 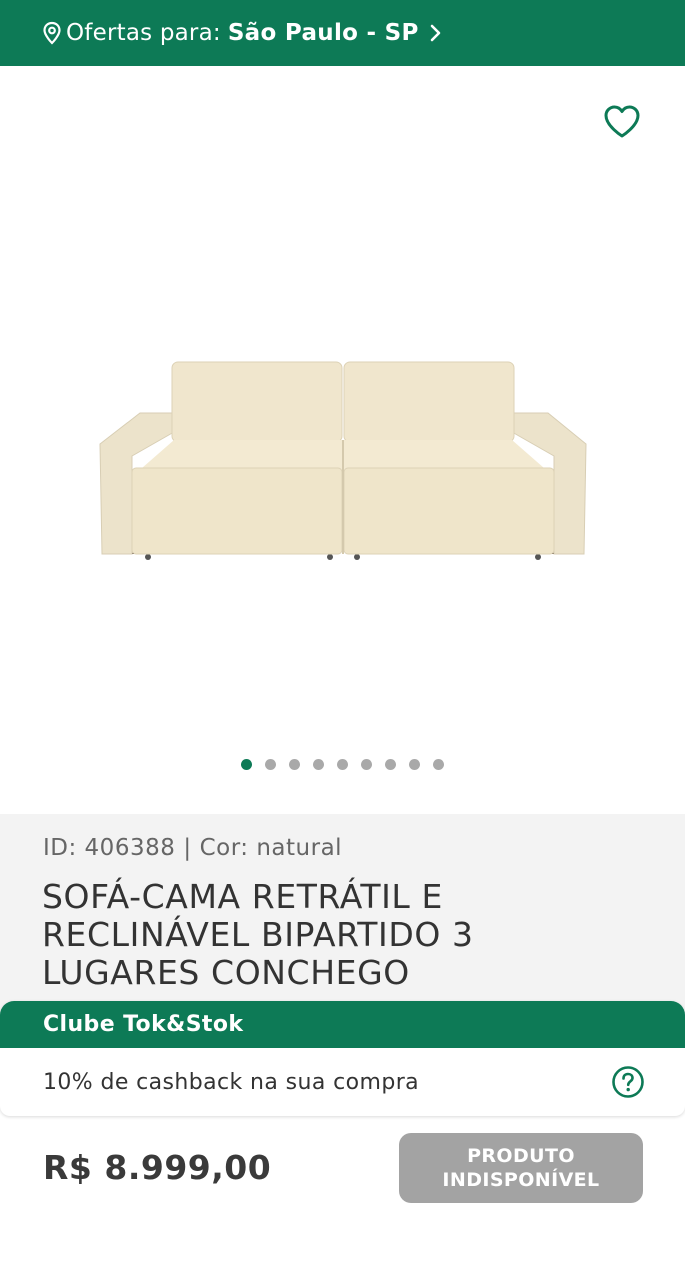 I want to click on unavailable-button: PRODUTO INDISPONÍVEL, so click(x=521, y=1168).